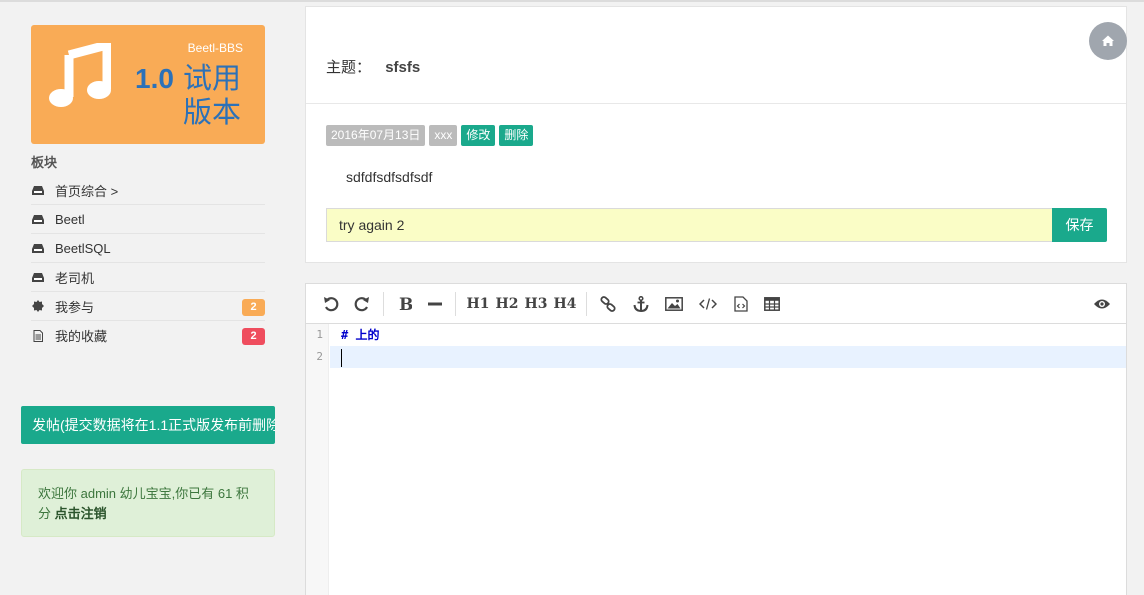 The image size is (1144, 595). Describe the element at coordinates (349, 67) in the screenshot. I see `topic-label: 主题：` at that location.